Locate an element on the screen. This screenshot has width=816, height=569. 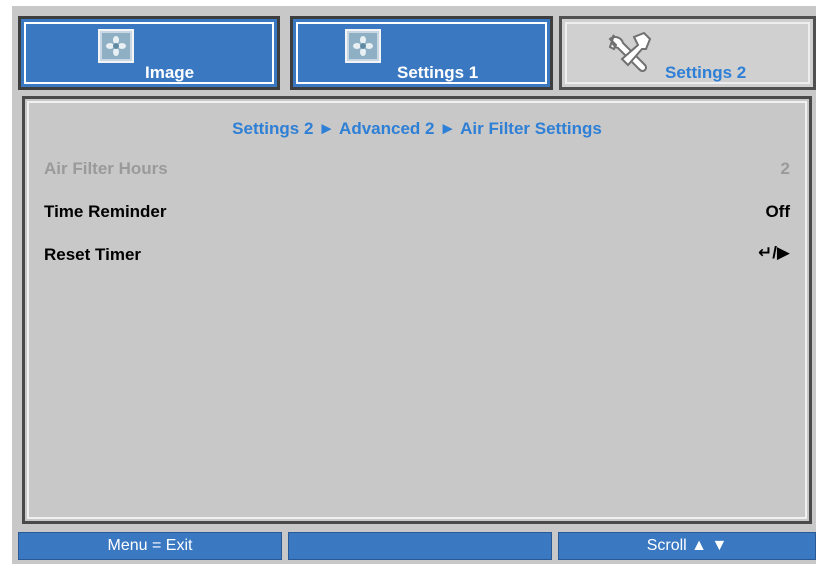
status-menu-exit: Menu = Exit is located at coordinates (150, 546).